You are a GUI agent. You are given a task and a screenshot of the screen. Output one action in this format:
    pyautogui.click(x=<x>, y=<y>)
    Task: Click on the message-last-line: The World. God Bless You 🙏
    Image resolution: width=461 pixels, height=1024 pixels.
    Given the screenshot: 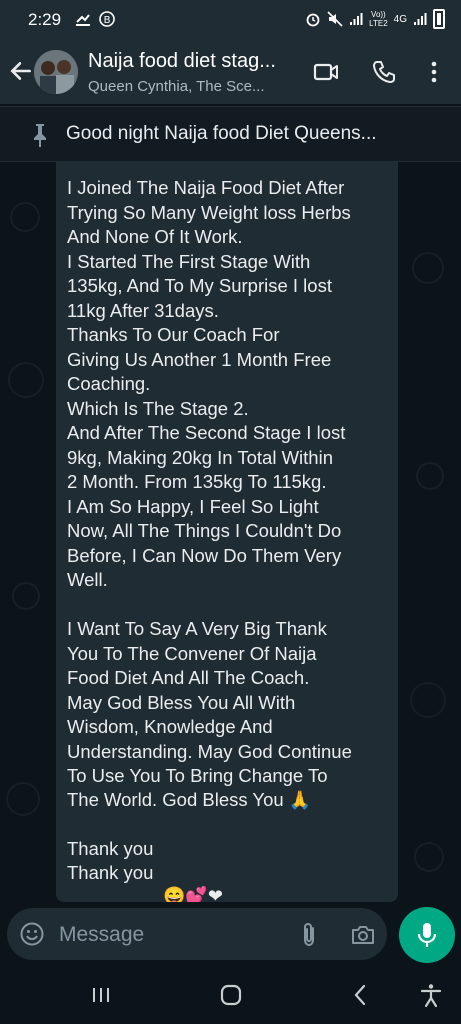 What is the action you would take?
    pyautogui.click(x=226, y=800)
    